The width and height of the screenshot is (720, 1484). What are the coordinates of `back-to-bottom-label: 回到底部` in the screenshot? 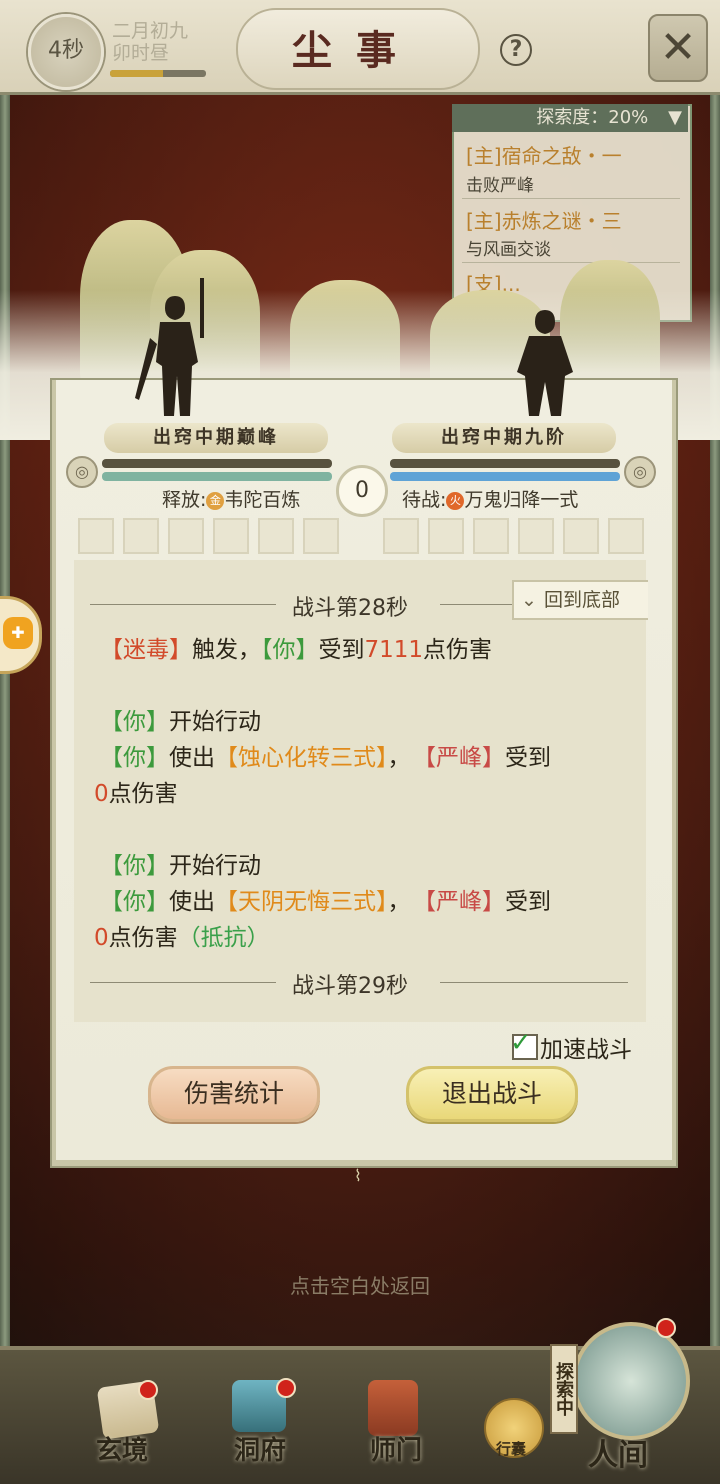 It's located at (582, 600).